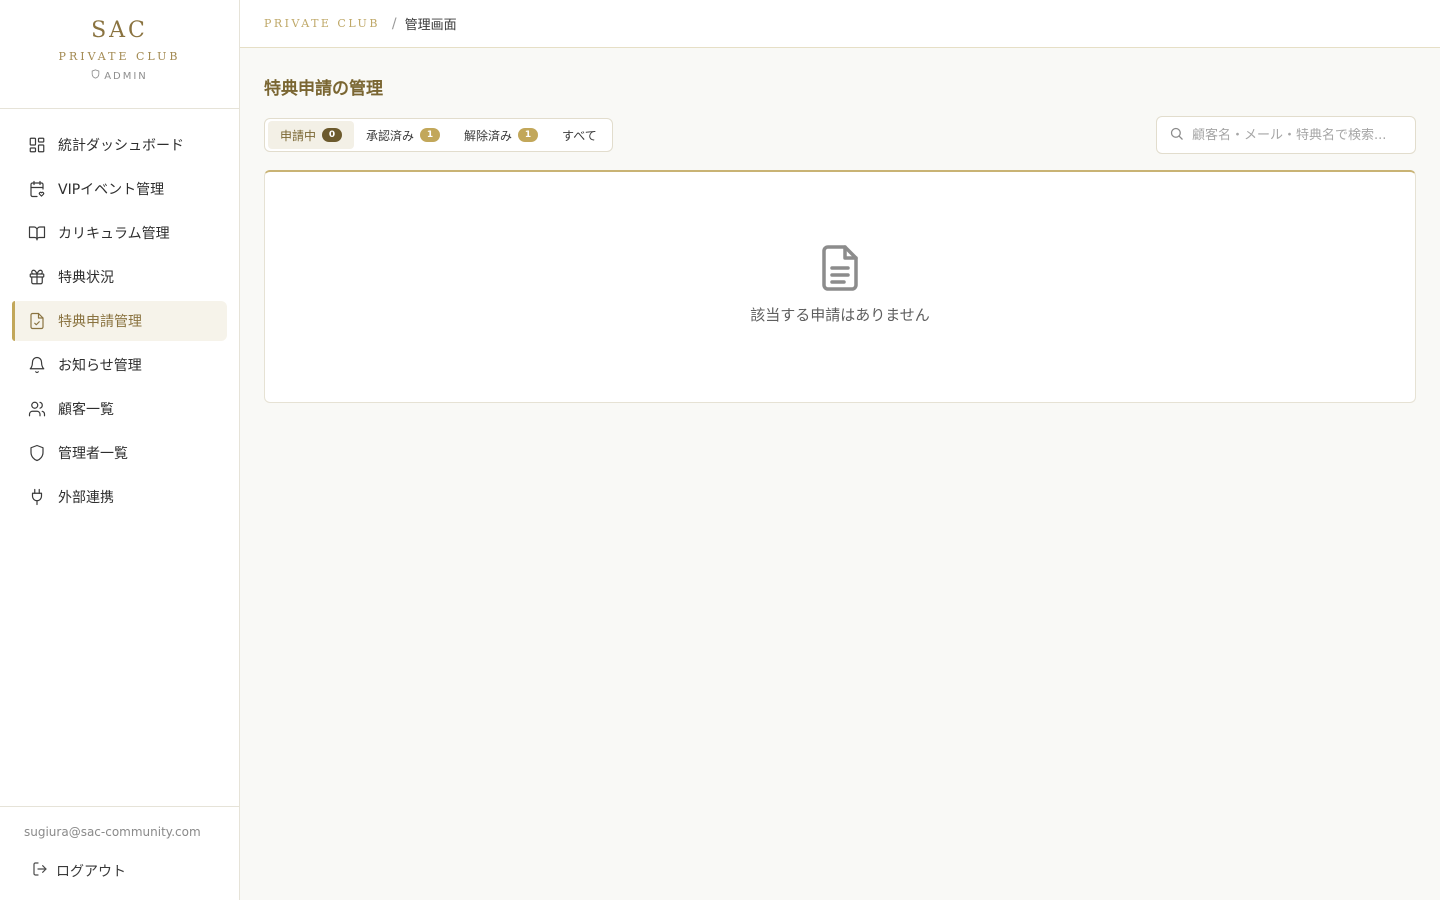  What do you see at coordinates (93, 454) in the screenshot?
I see `sidebar-item-label: 管理者一覧` at bounding box center [93, 454].